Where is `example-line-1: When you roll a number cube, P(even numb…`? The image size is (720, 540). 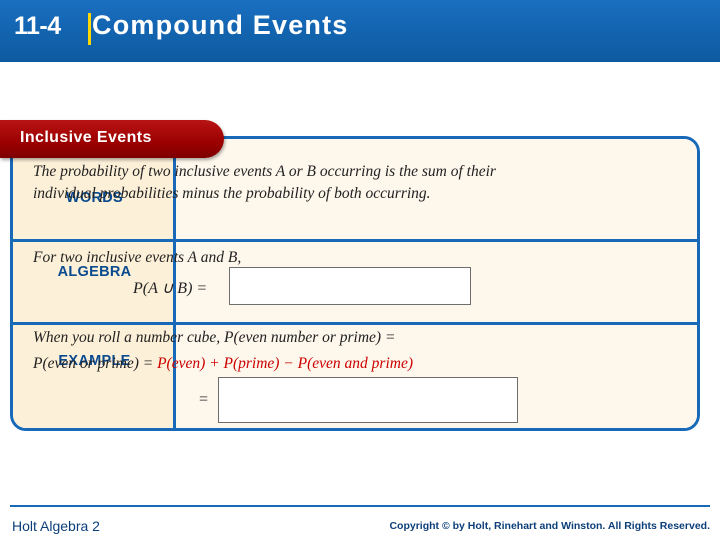
example-line-1: When you roll a number cube, P(even numb… is located at coordinates (214, 337).